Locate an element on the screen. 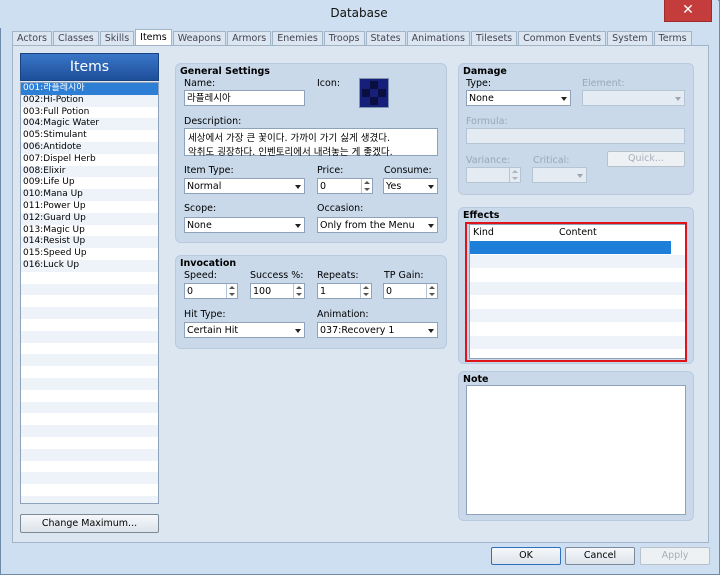 Image resolution: width=720 pixels, height=575 pixels. speed-value: 0 is located at coordinates (190, 291).